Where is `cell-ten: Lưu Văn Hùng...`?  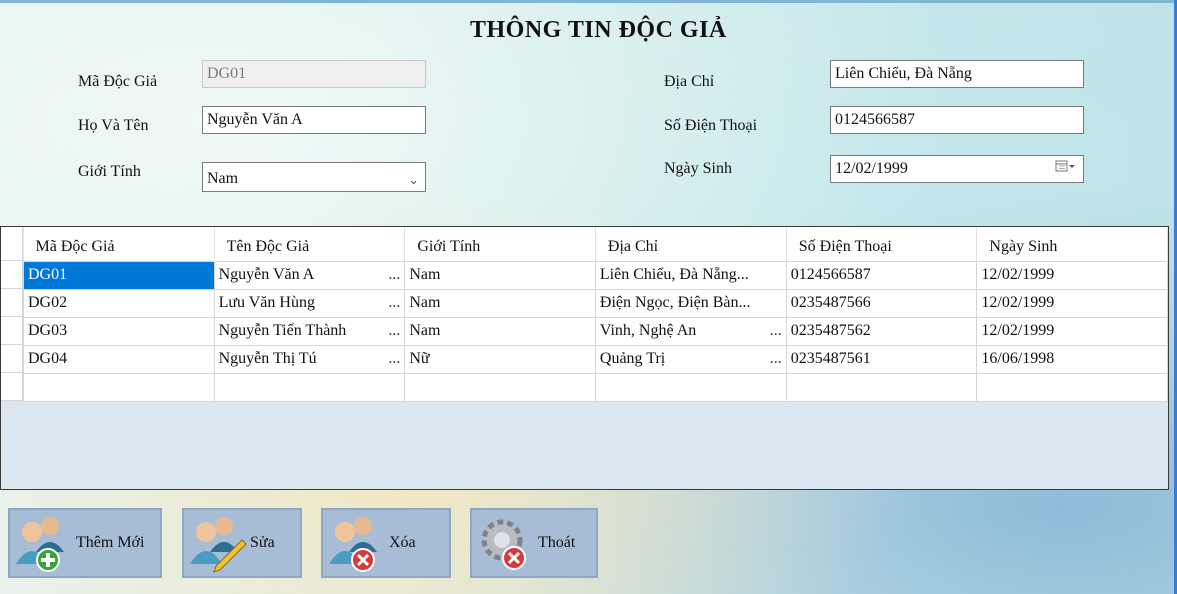 cell-ten: Lưu Văn Hùng... is located at coordinates (309, 303).